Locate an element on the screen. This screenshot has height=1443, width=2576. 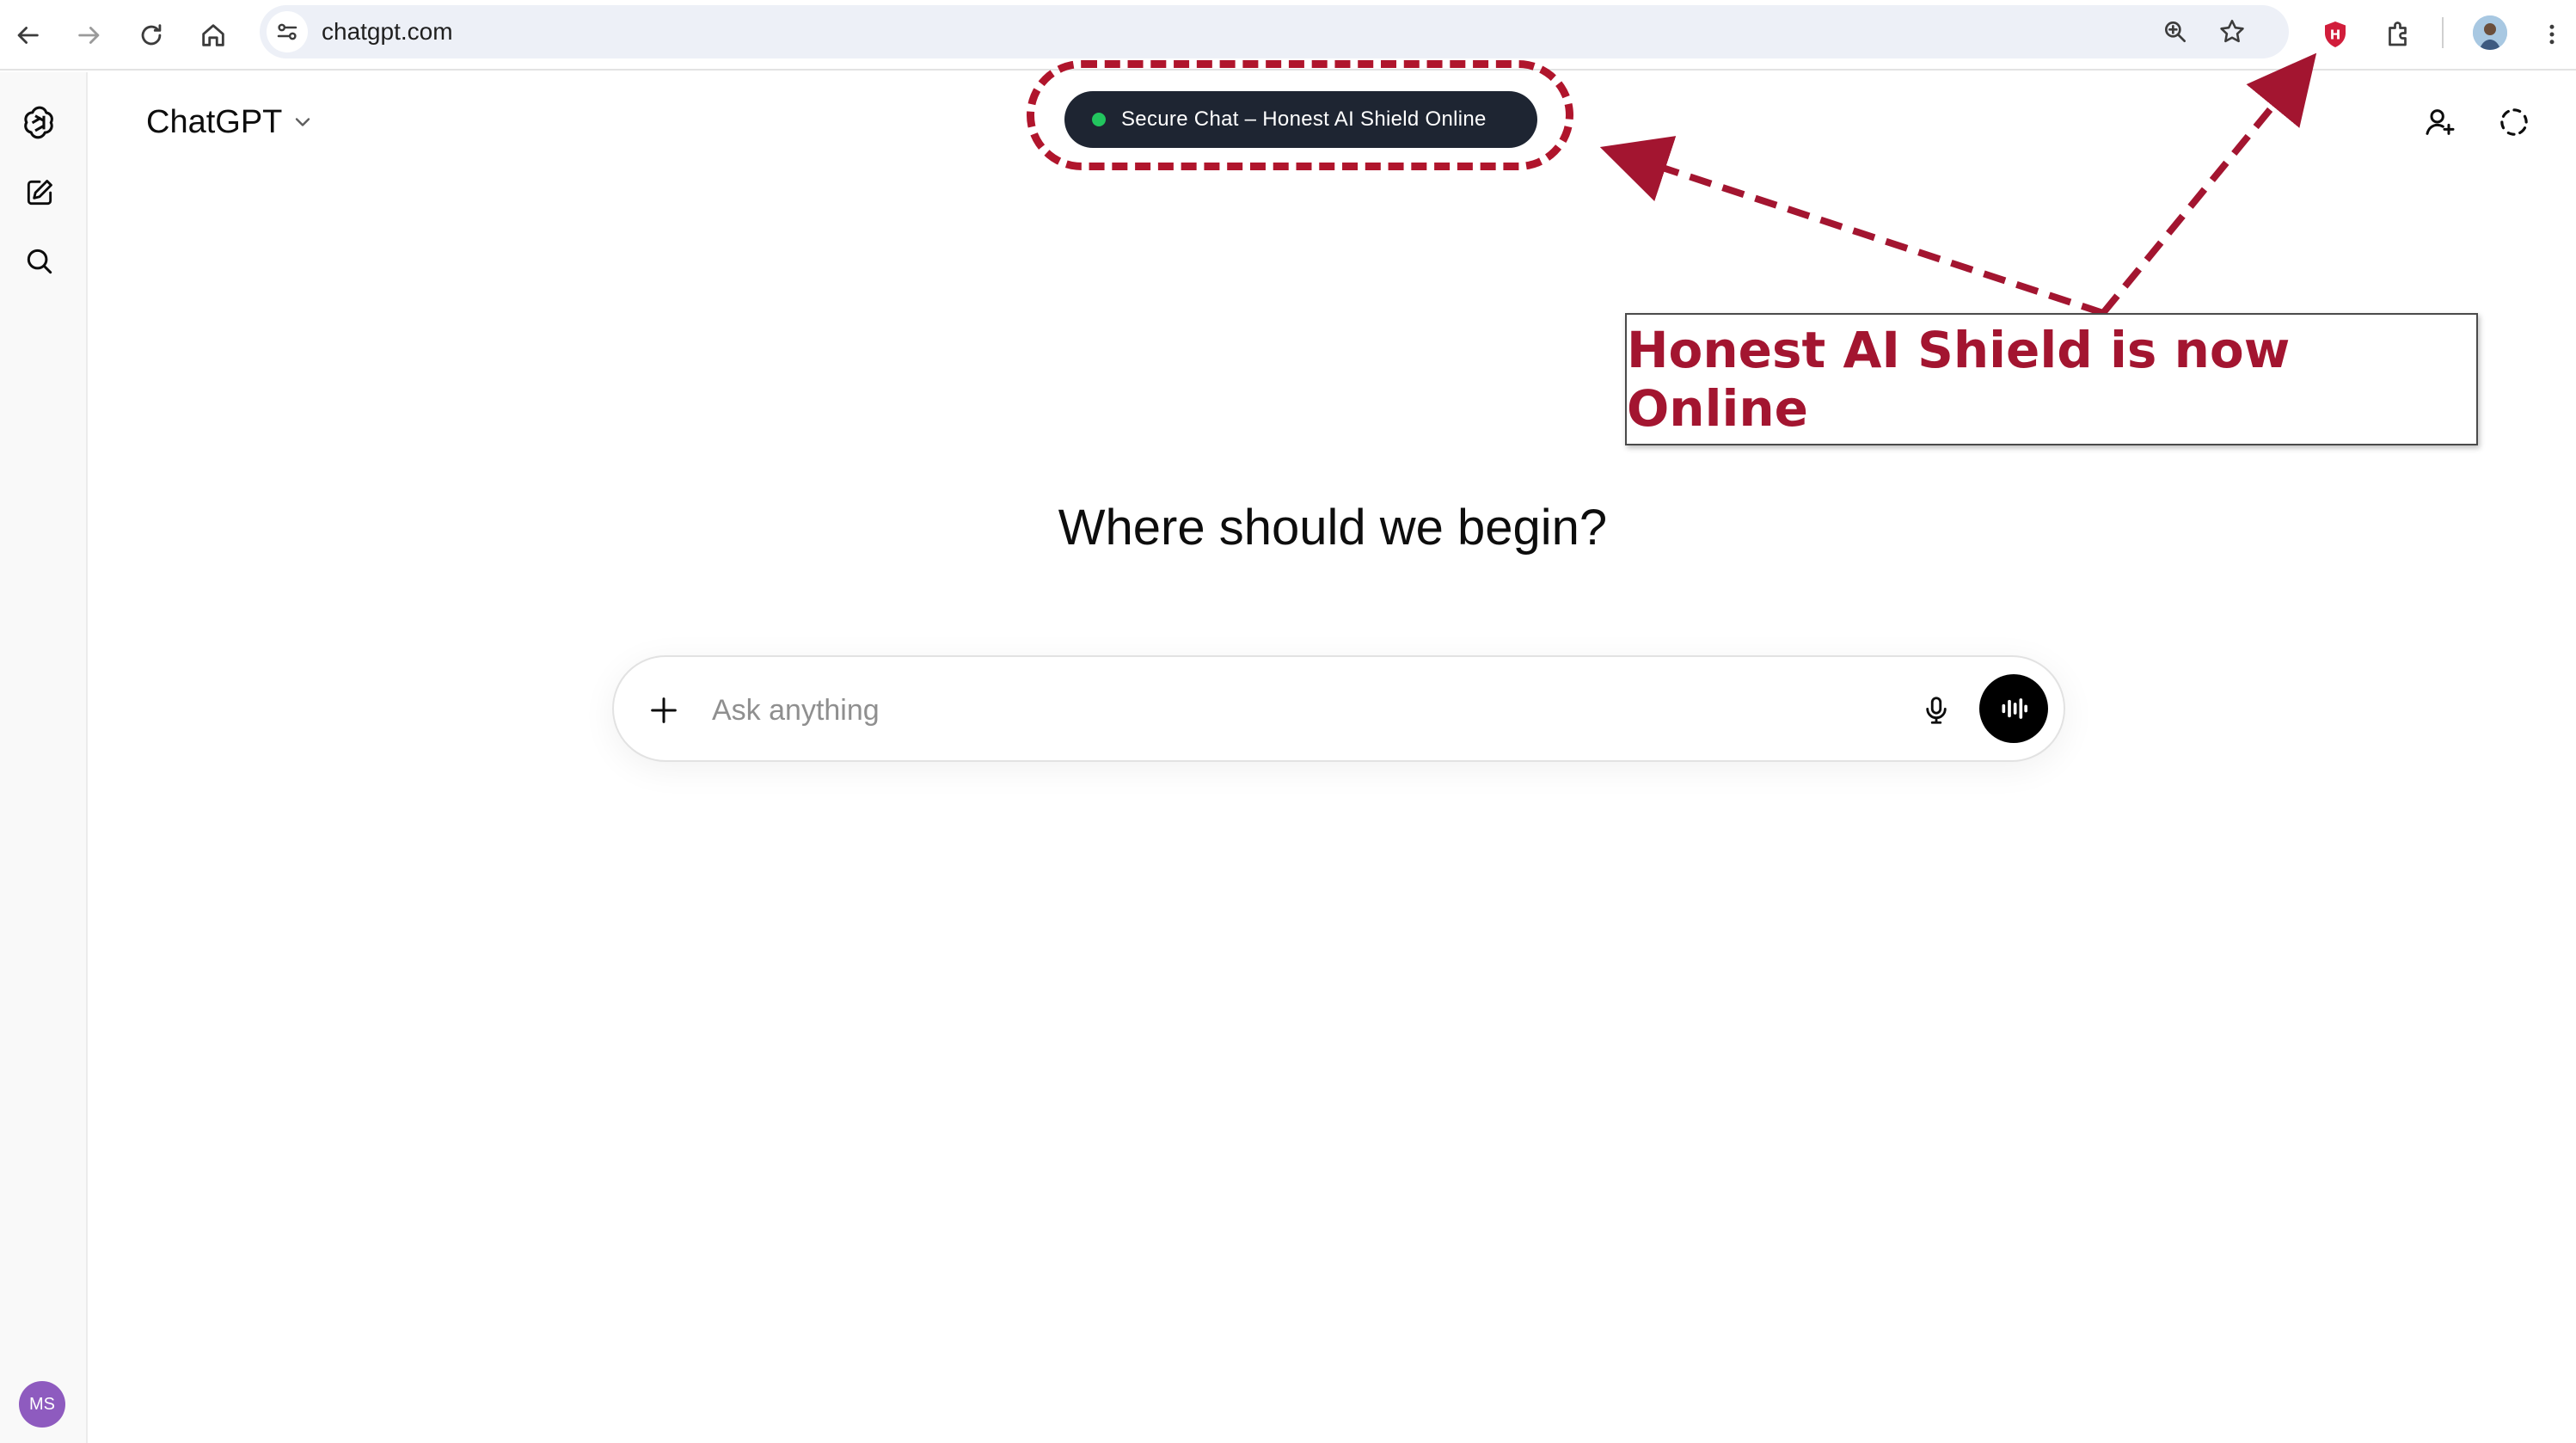
back-arrow-icon is located at coordinates (28, 35).